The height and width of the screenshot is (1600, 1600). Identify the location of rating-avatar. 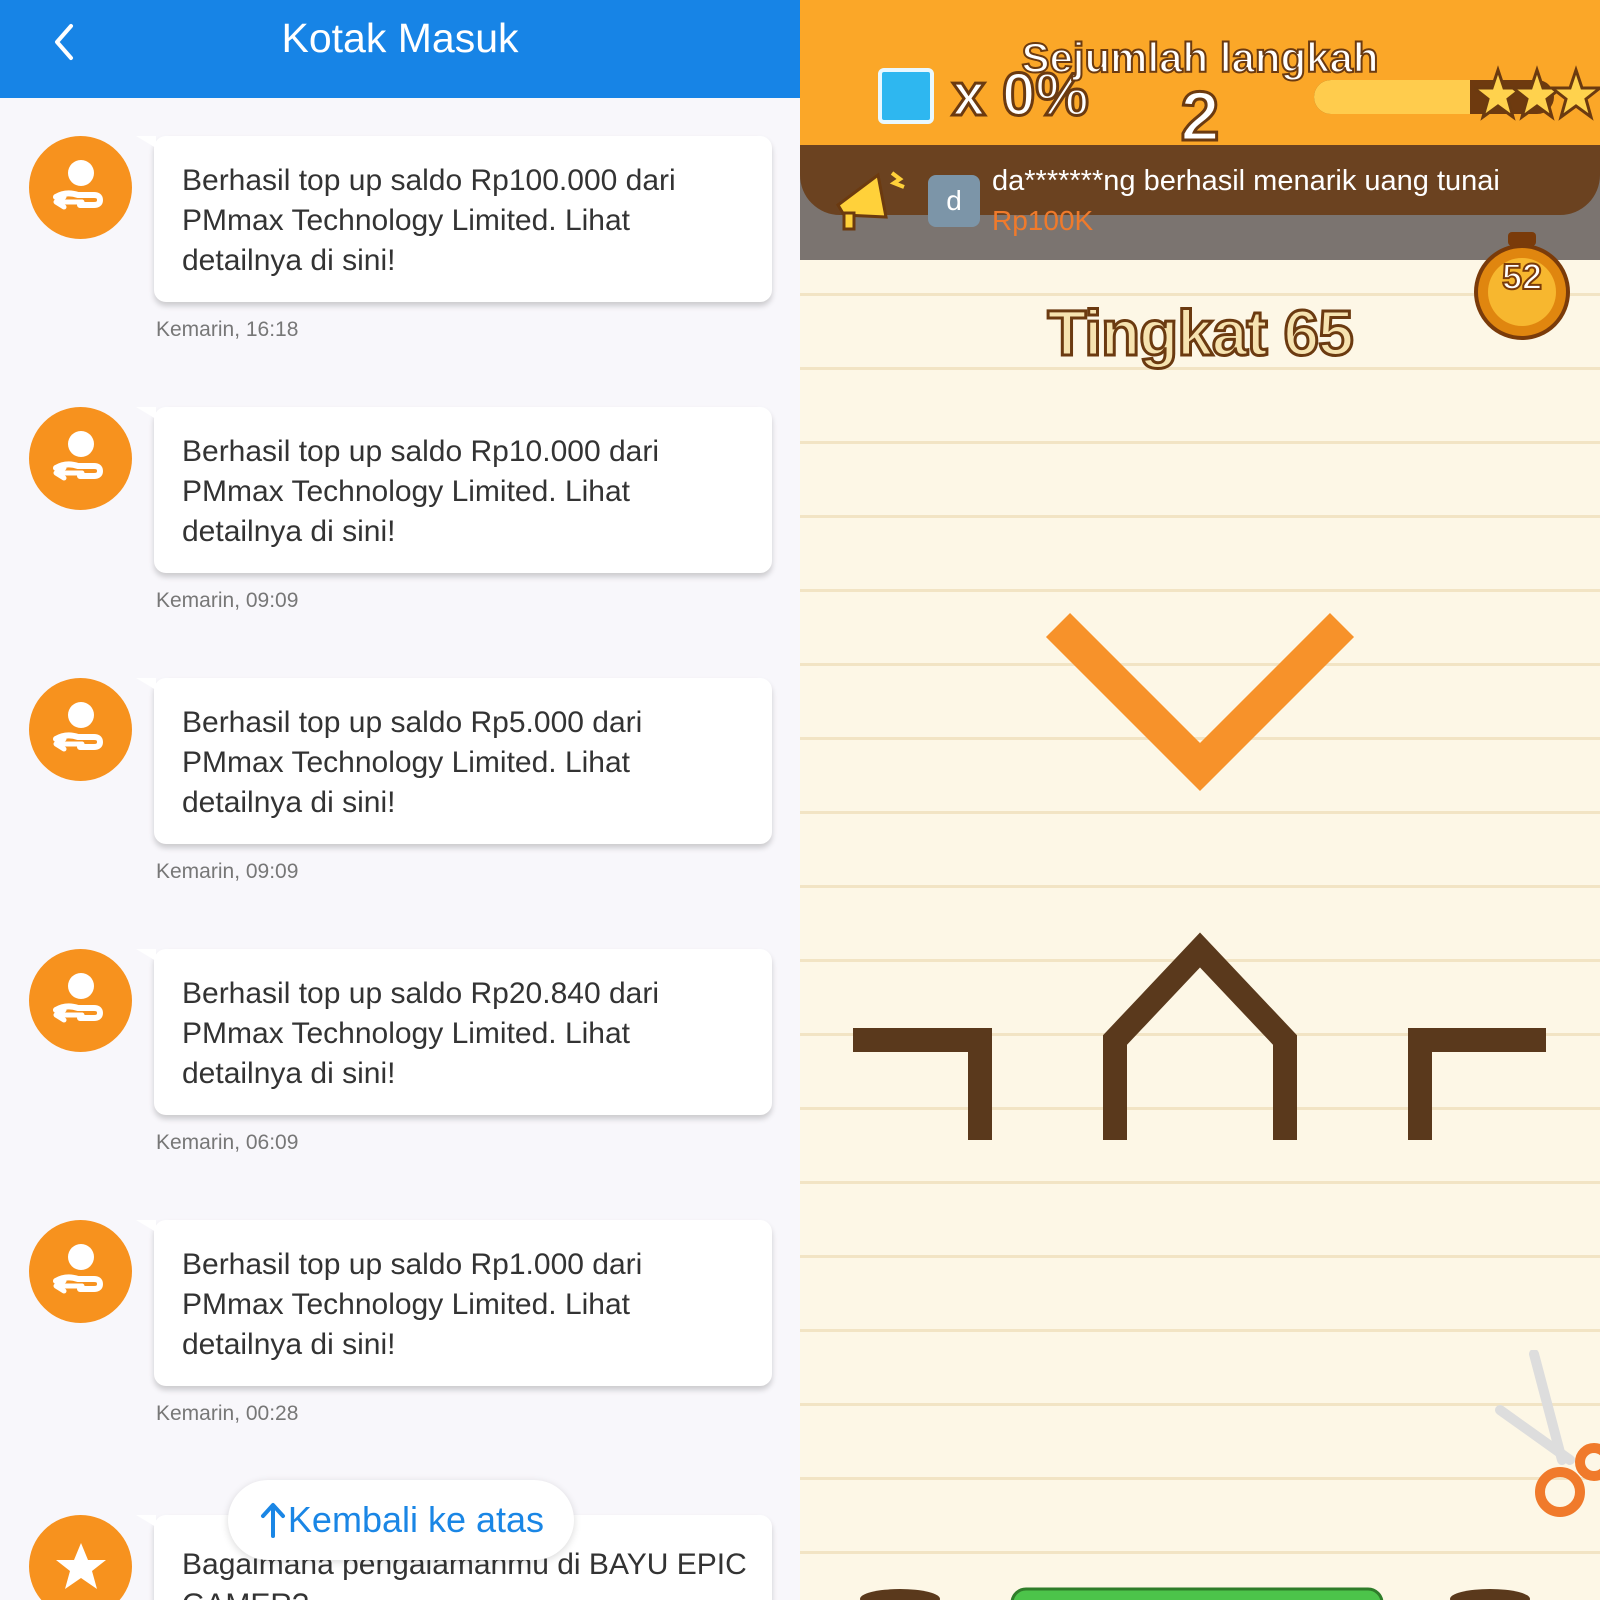
(80, 1557).